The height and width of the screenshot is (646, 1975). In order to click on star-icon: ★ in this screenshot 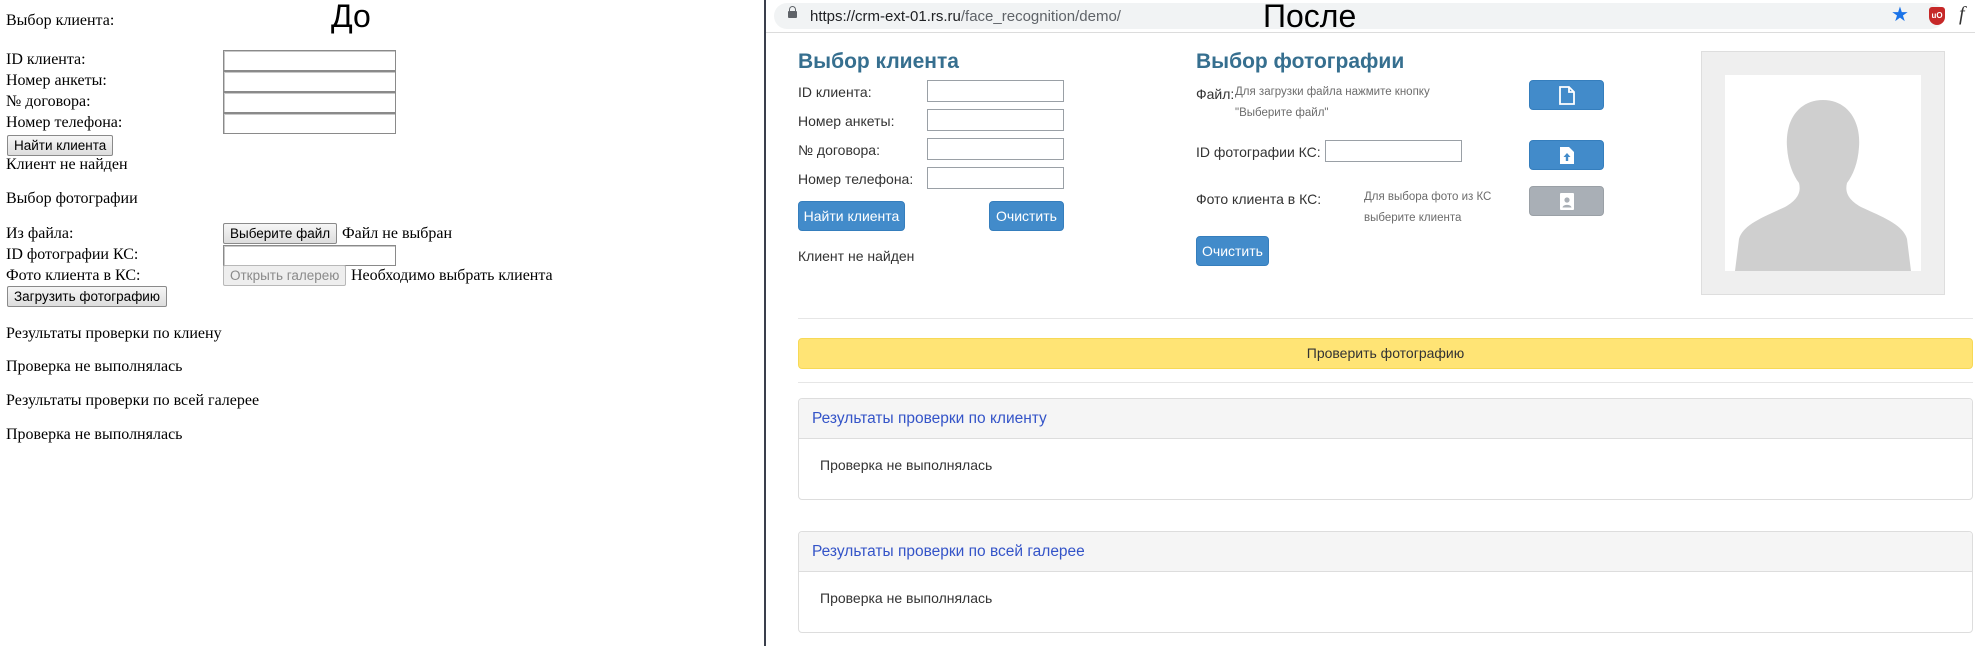, I will do `click(1900, 14)`.